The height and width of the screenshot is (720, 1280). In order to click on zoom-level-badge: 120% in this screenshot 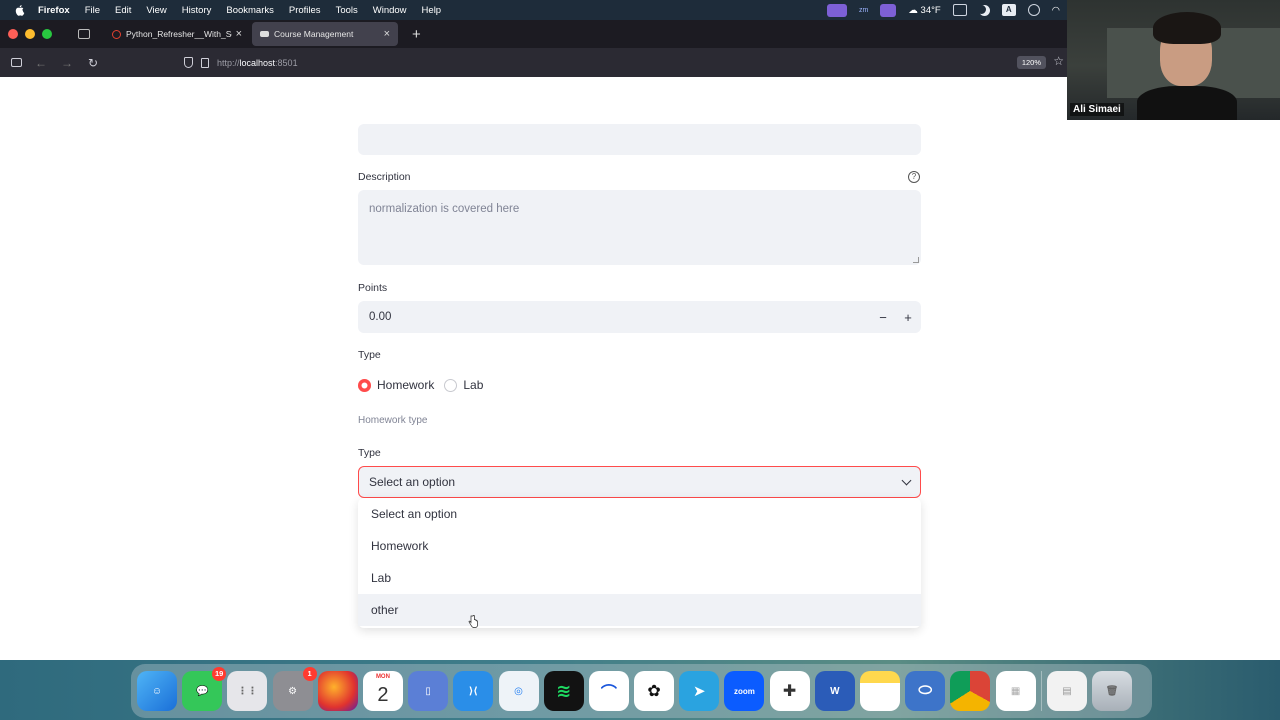, I will do `click(1031, 62)`.